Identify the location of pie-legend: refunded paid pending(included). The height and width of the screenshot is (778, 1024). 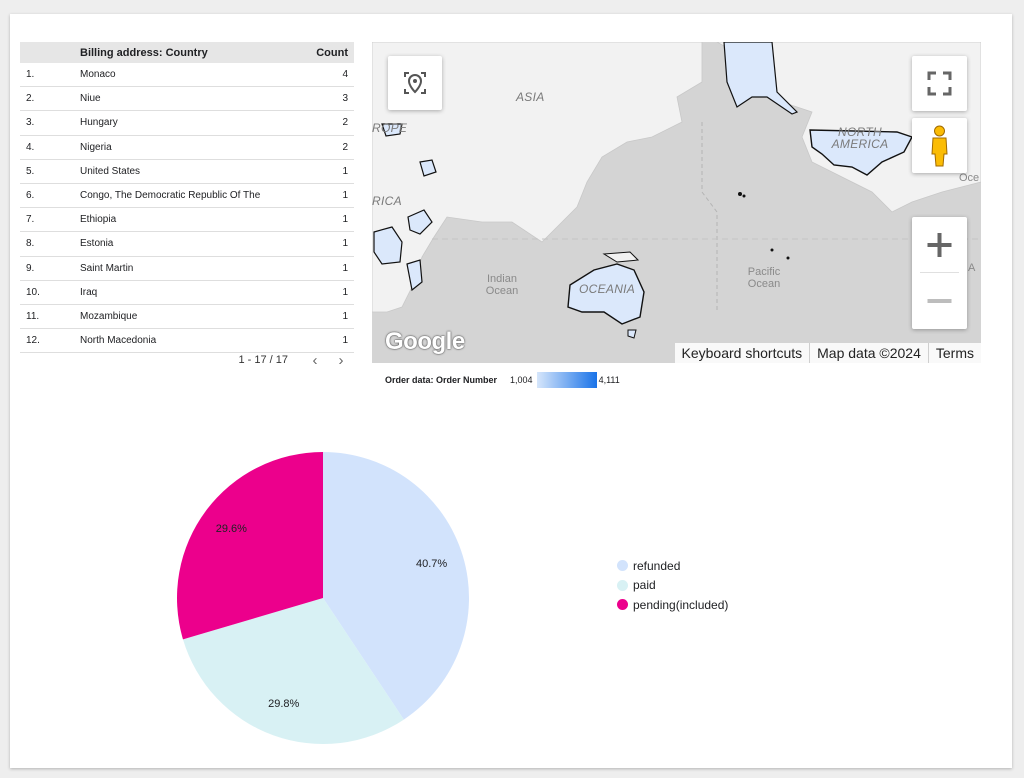
(672, 585).